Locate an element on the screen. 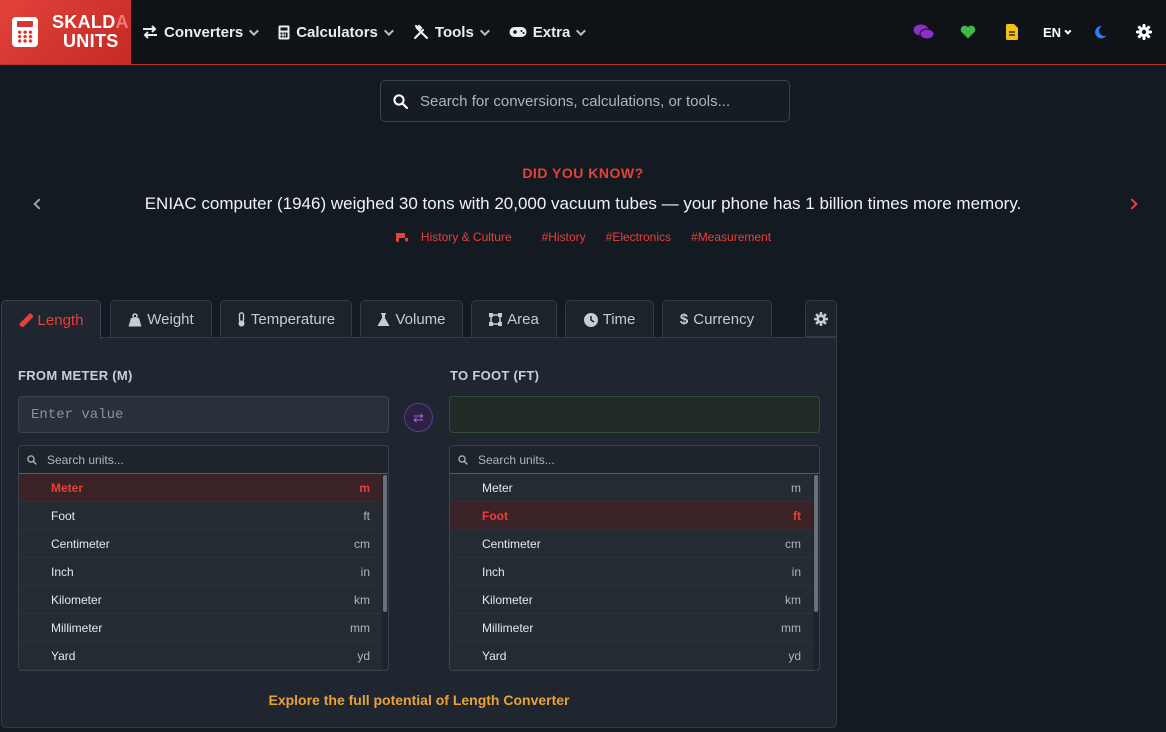 This screenshot has width=1166, height=732. chat-button is located at coordinates (924, 32).